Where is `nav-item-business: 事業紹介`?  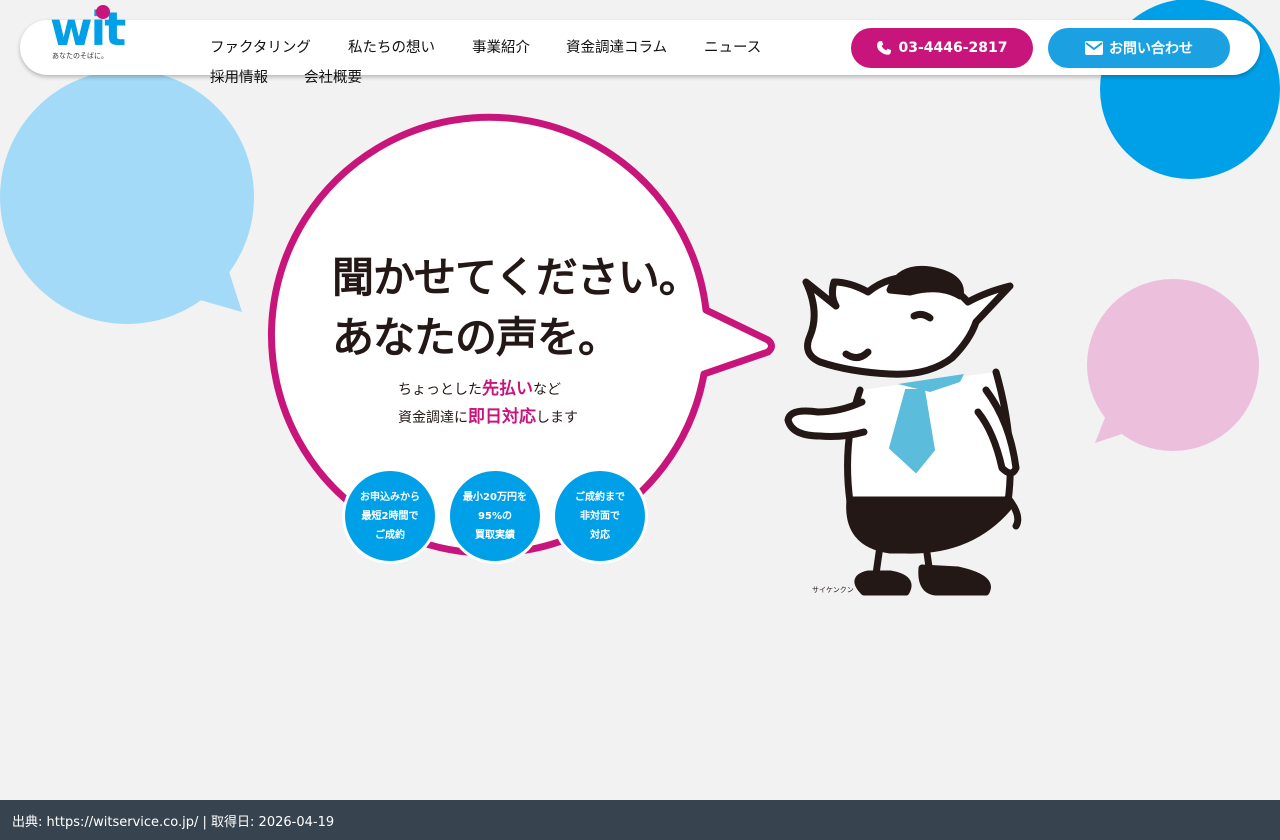 nav-item-business: 事業紹介 is located at coordinates (501, 46).